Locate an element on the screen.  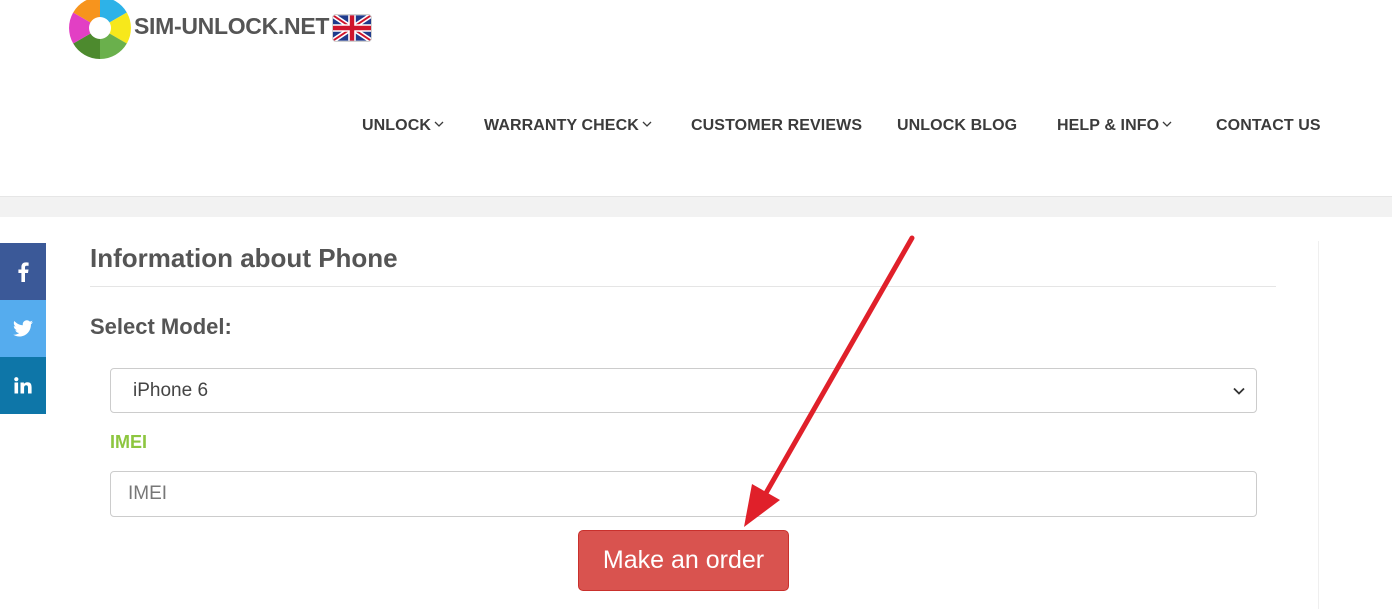
uk-flag-icon is located at coordinates (352, 28).